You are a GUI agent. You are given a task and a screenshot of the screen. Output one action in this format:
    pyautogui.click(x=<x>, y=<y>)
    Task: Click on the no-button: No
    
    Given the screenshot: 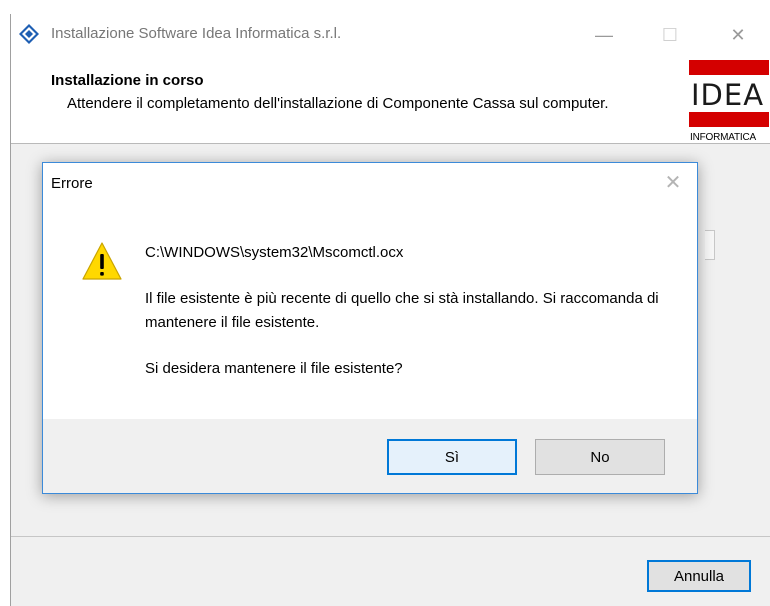 What is the action you would take?
    pyautogui.click(x=600, y=457)
    